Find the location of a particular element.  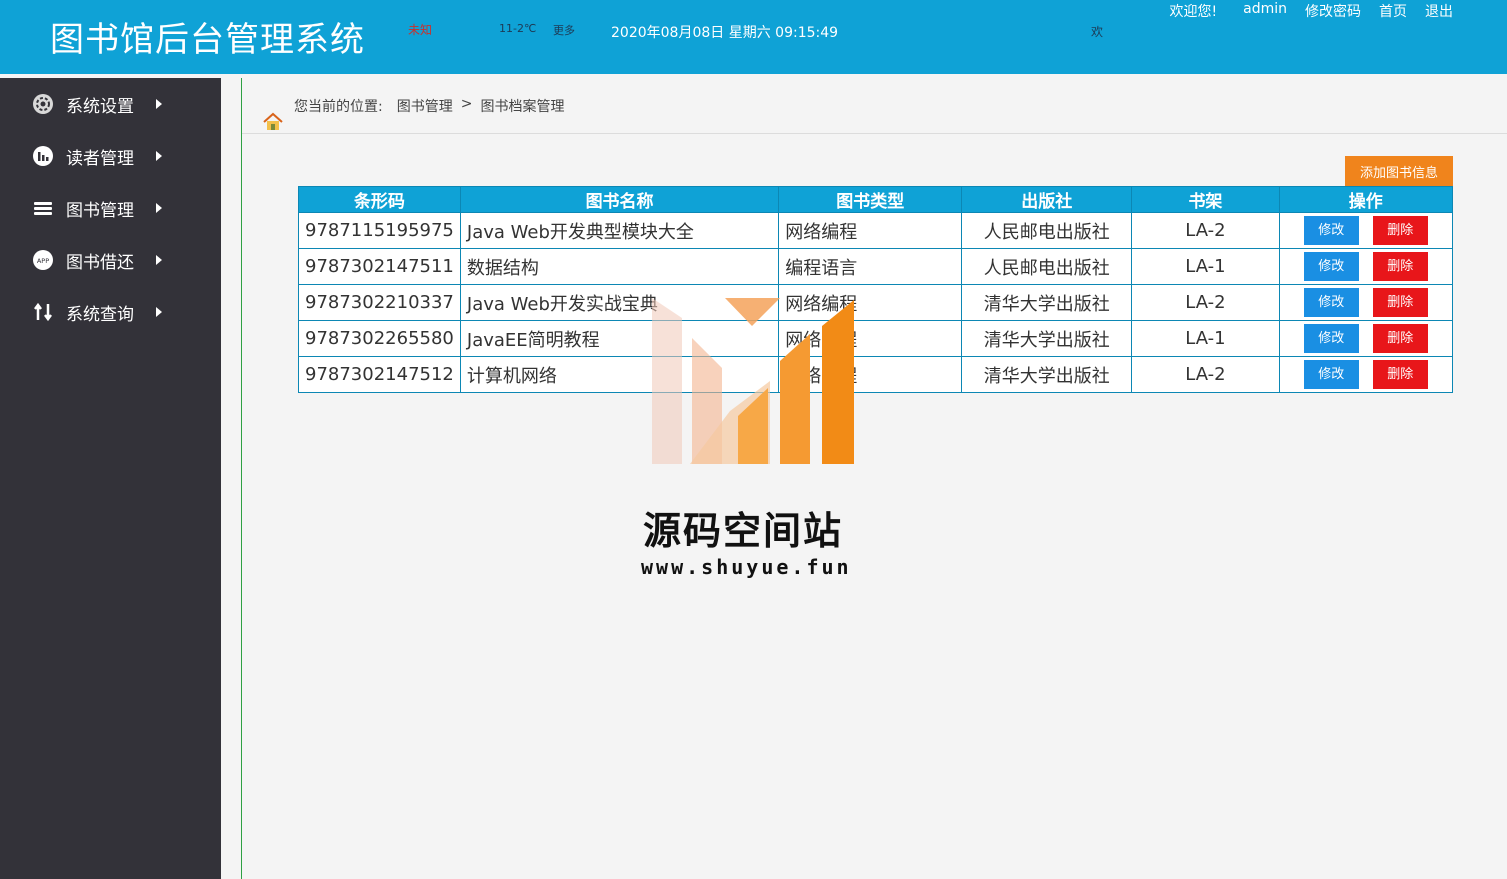

header-title: 图书名称 is located at coordinates (619, 199).